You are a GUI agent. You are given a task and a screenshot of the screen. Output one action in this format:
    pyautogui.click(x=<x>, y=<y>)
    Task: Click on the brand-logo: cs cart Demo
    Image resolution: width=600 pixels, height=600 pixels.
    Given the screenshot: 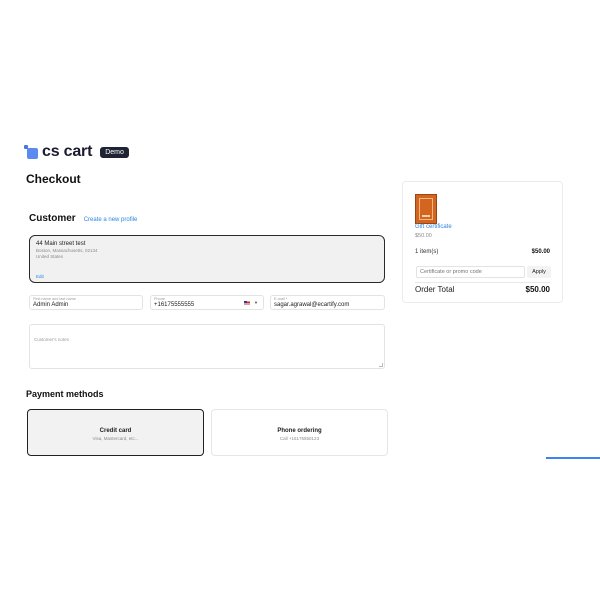 What is the action you would take?
    pyautogui.click(x=76, y=152)
    